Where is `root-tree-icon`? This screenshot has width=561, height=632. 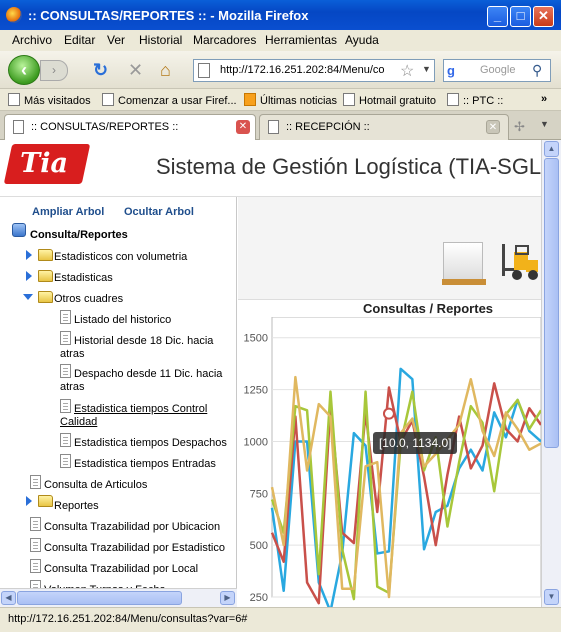 root-tree-icon is located at coordinates (19, 230).